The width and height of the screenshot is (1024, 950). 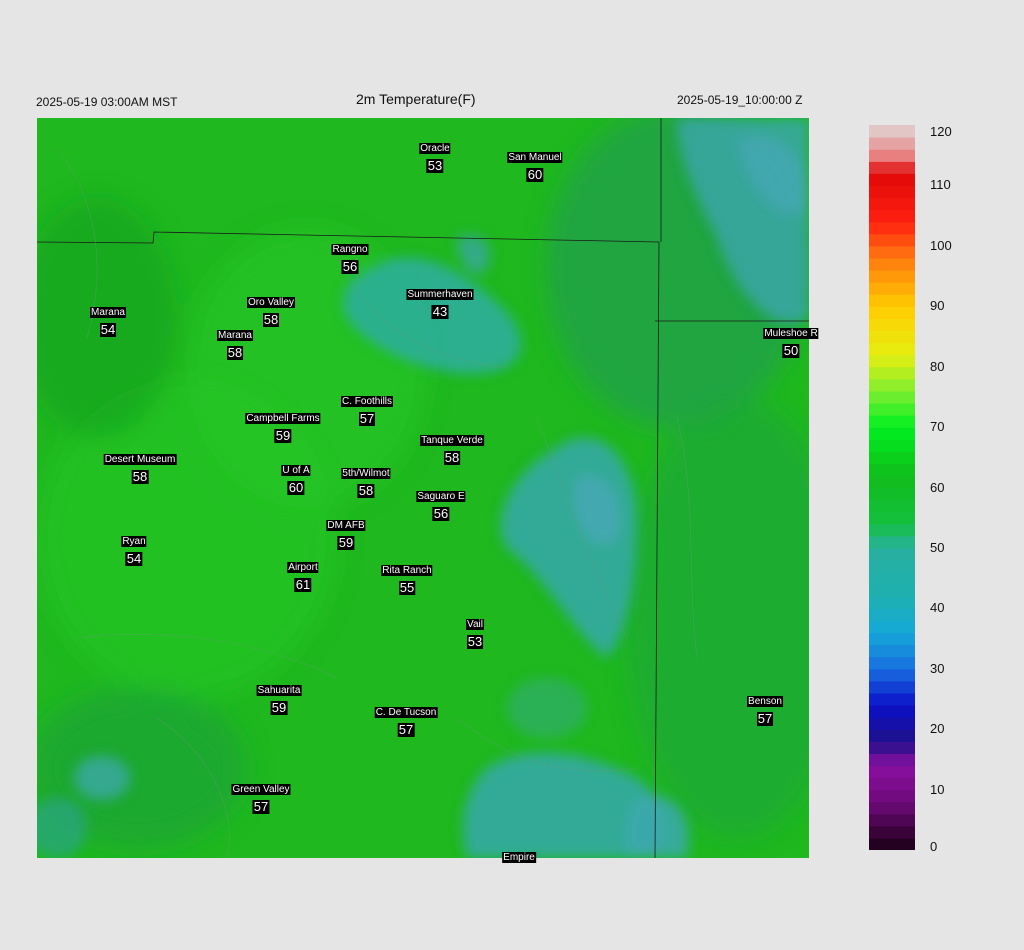 What do you see at coordinates (407, 570) in the screenshot?
I see `station-name: Rita Ranch` at bounding box center [407, 570].